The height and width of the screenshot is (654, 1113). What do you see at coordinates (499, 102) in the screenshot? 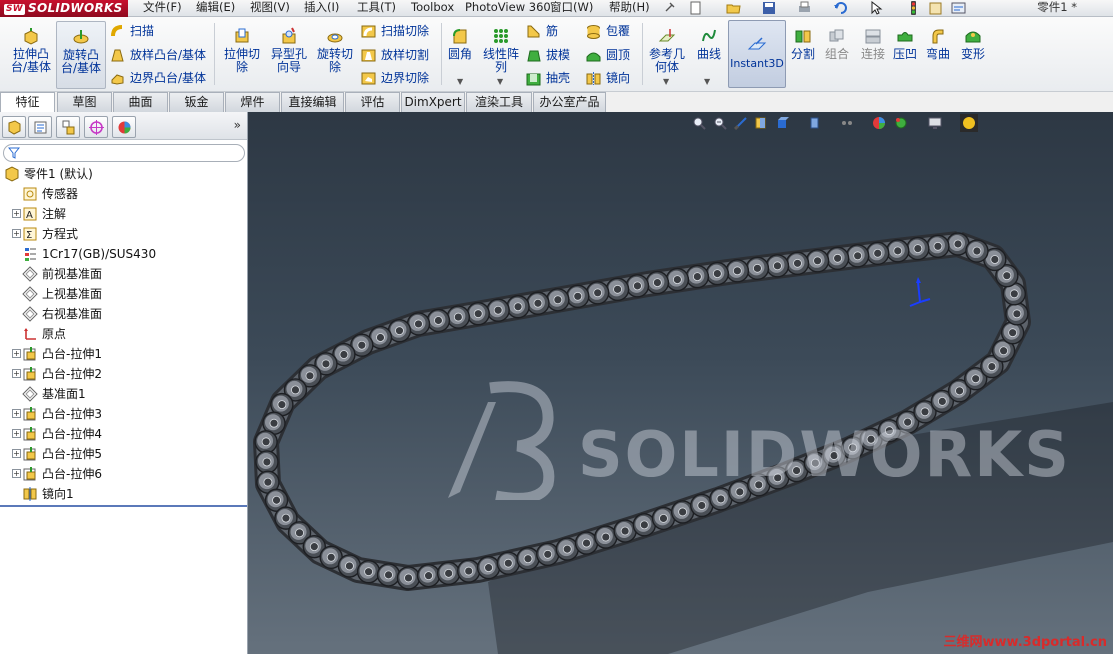
I see `tab-render-tools: 渲染工具` at bounding box center [499, 102].